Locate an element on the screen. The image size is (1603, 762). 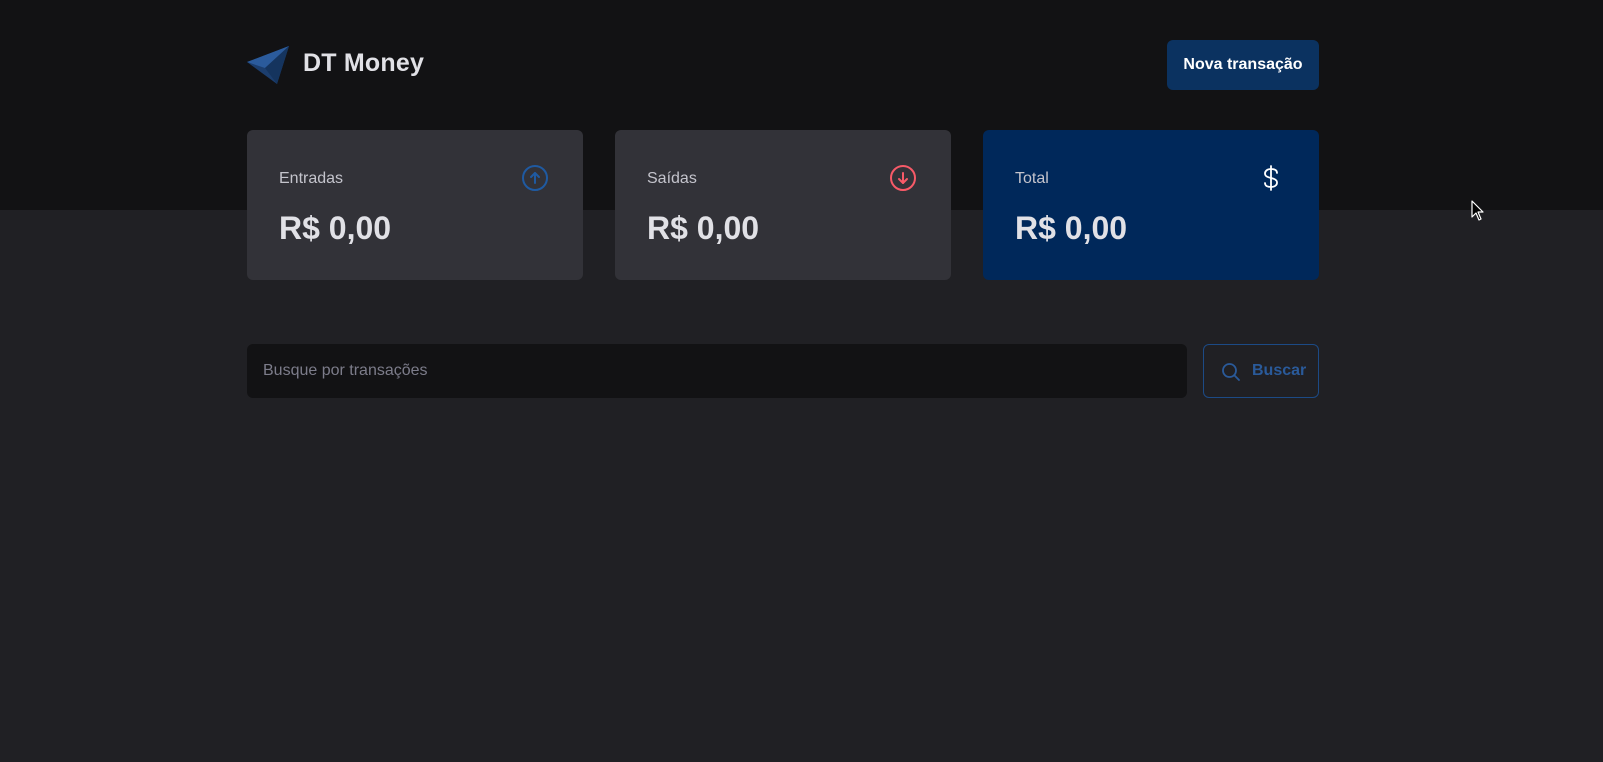
arrow-circle-up-icon is located at coordinates (535, 178).